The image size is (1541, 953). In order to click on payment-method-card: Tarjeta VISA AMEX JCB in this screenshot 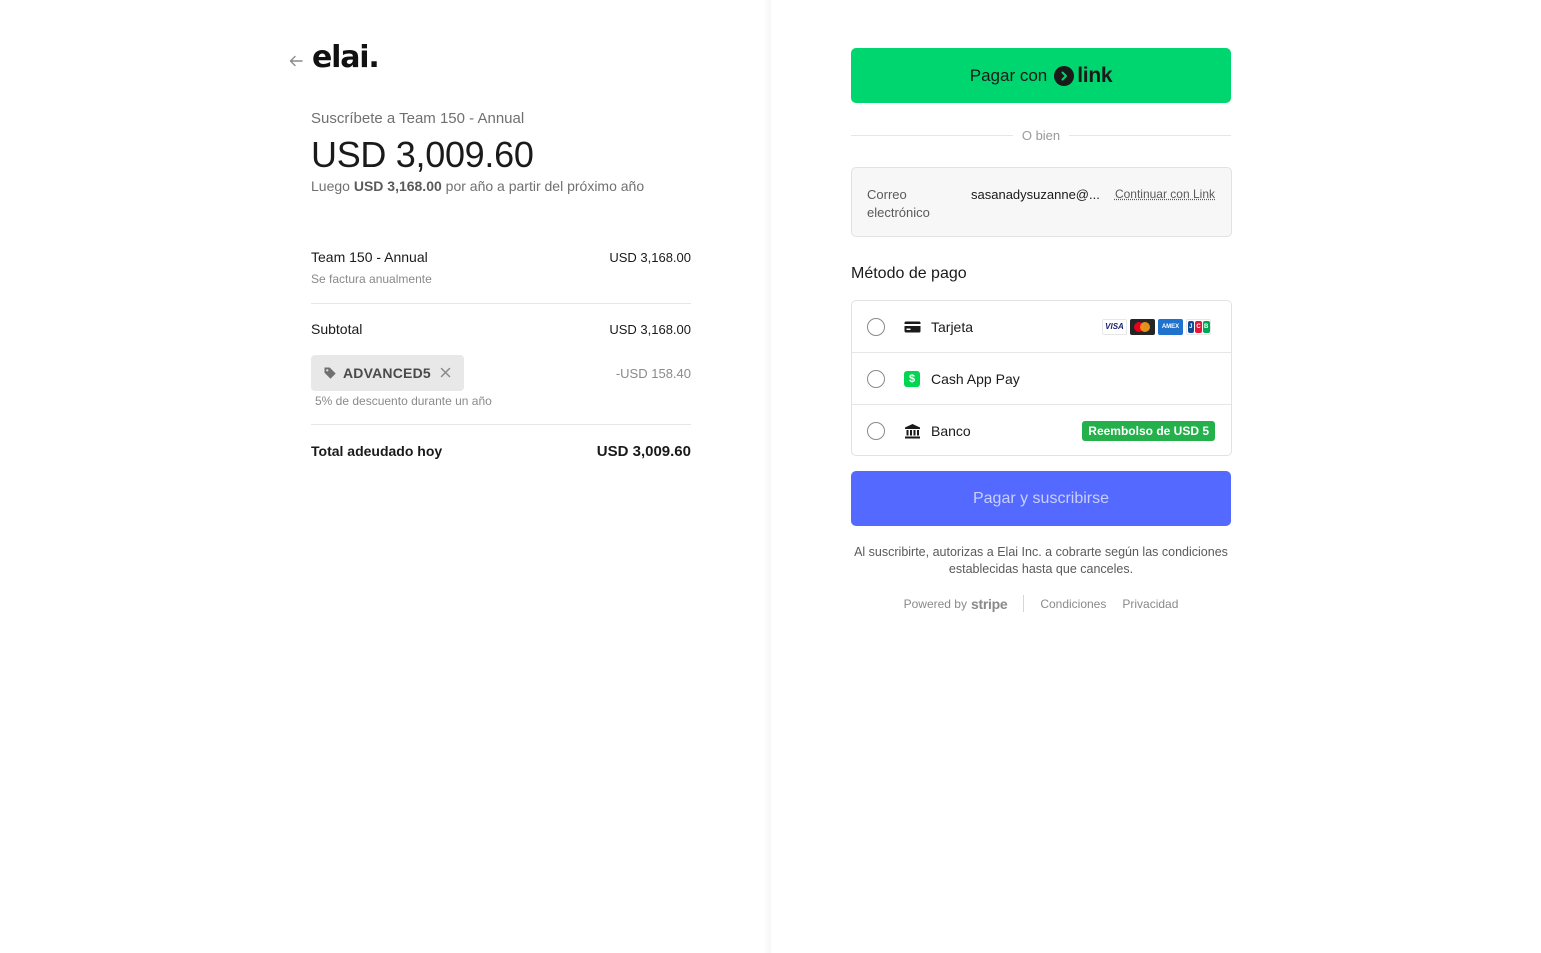, I will do `click(1041, 327)`.